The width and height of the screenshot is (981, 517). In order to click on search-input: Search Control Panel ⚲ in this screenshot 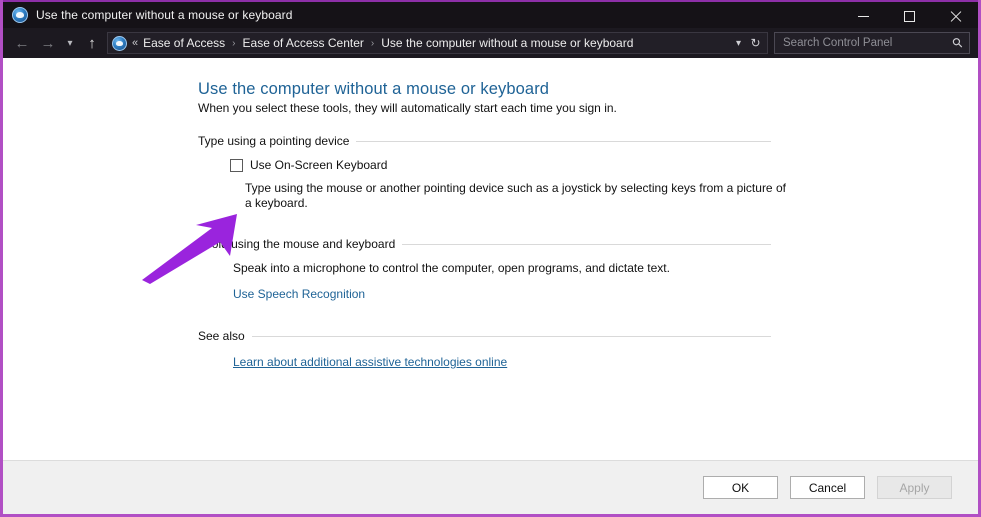, I will do `click(872, 43)`.